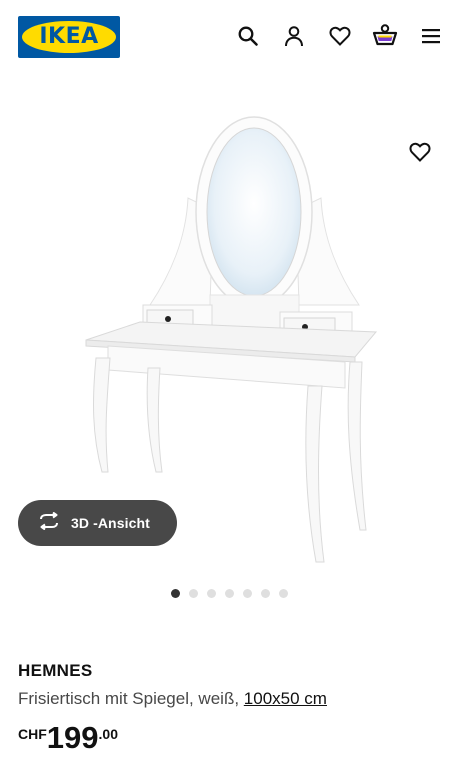 The image size is (461, 768). What do you see at coordinates (420, 152) in the screenshot?
I see `favourite-heart-icon` at bounding box center [420, 152].